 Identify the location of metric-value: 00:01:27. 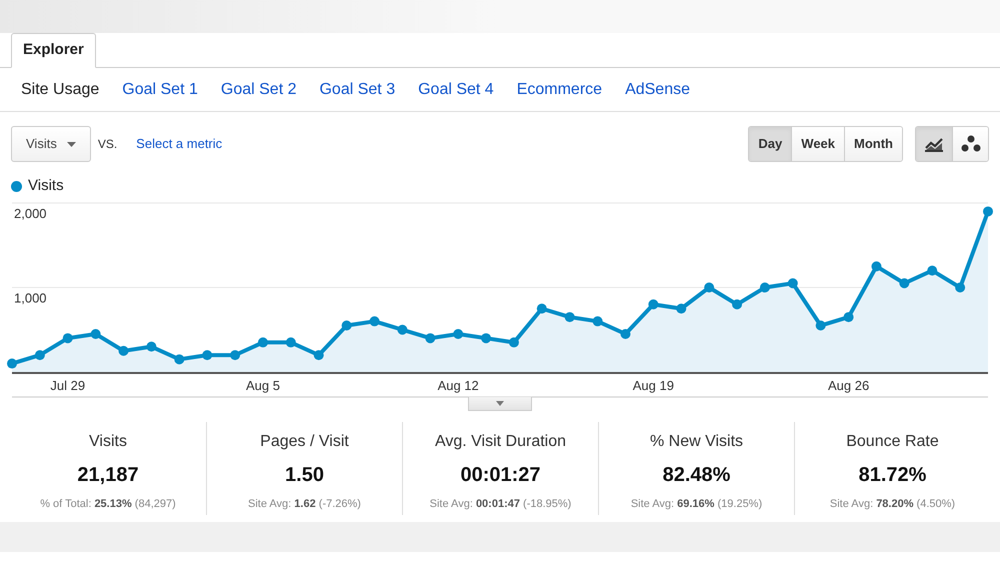
(500, 475).